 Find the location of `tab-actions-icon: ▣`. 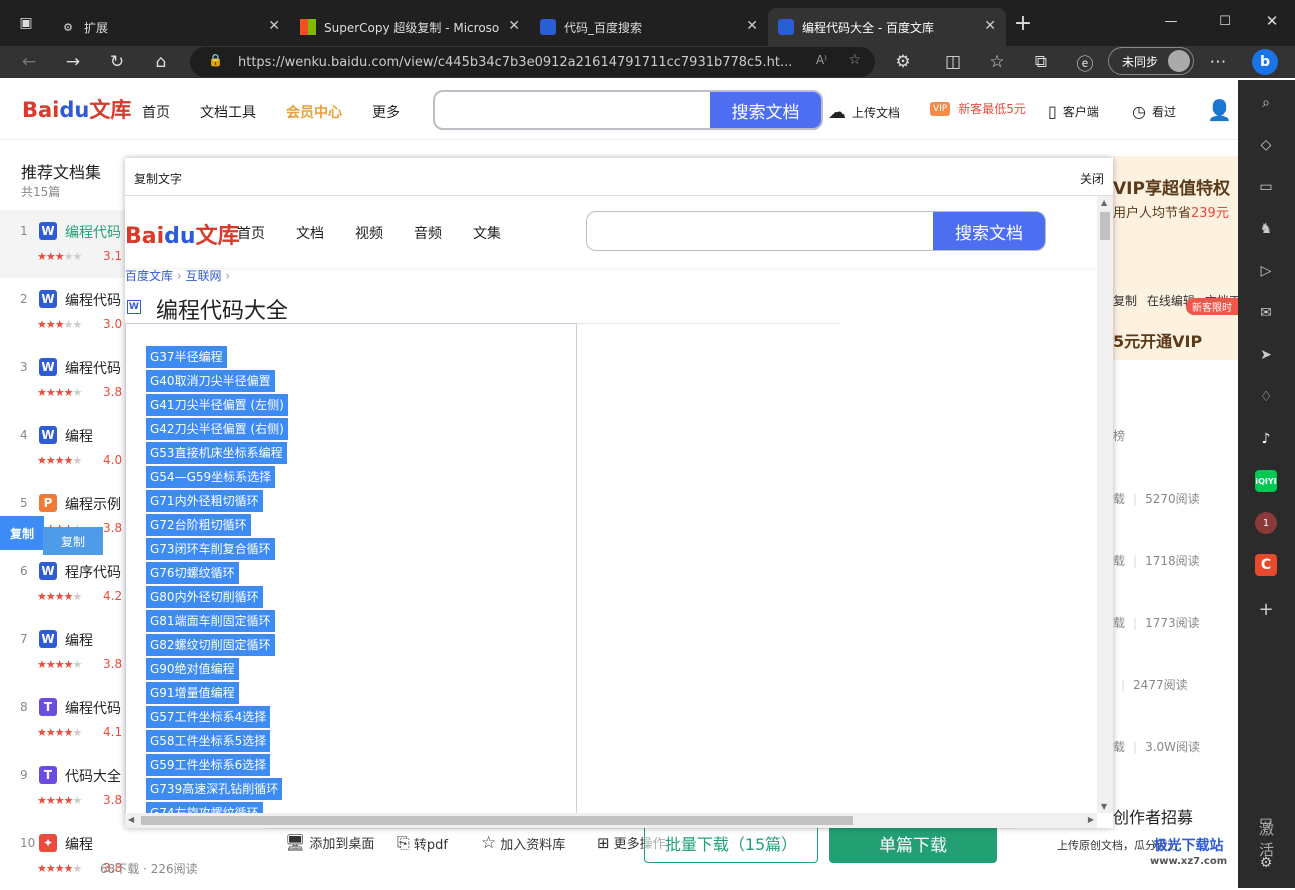

tab-actions-icon: ▣ is located at coordinates (26, 23).